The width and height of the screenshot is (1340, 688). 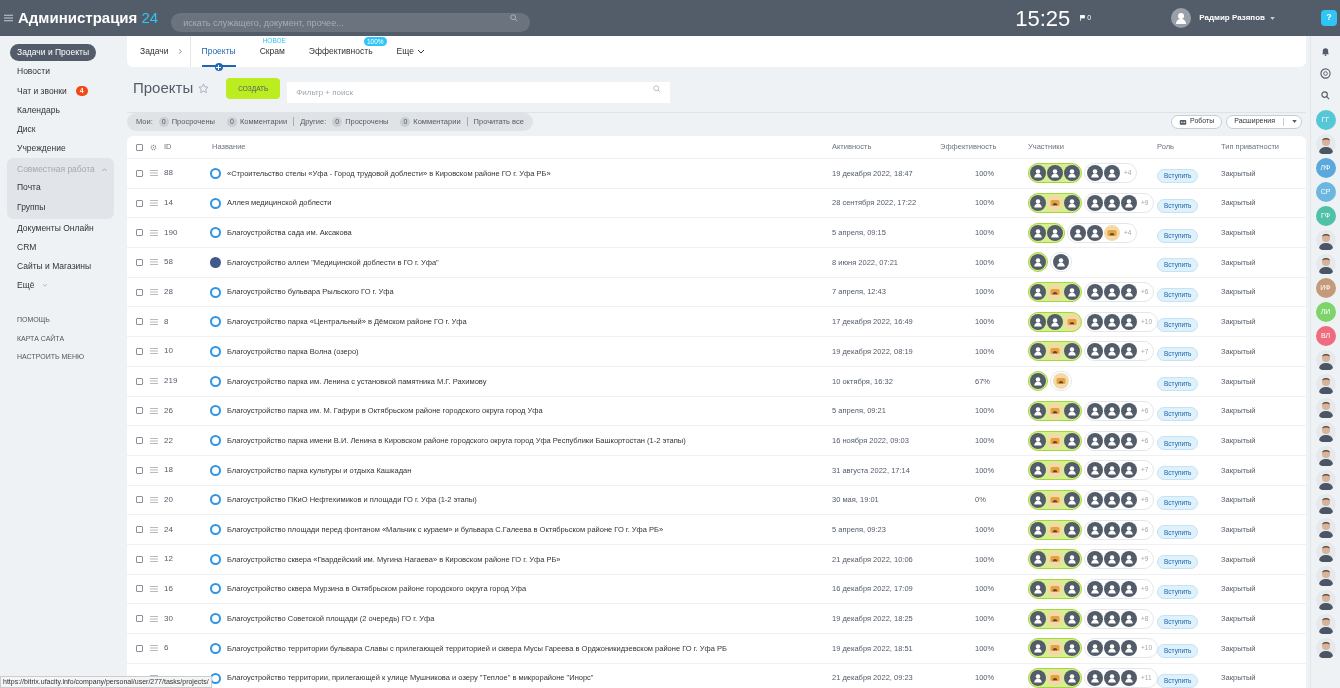 What do you see at coordinates (42, 91) in the screenshot?
I see `sidebar-item: Чат и звонки` at bounding box center [42, 91].